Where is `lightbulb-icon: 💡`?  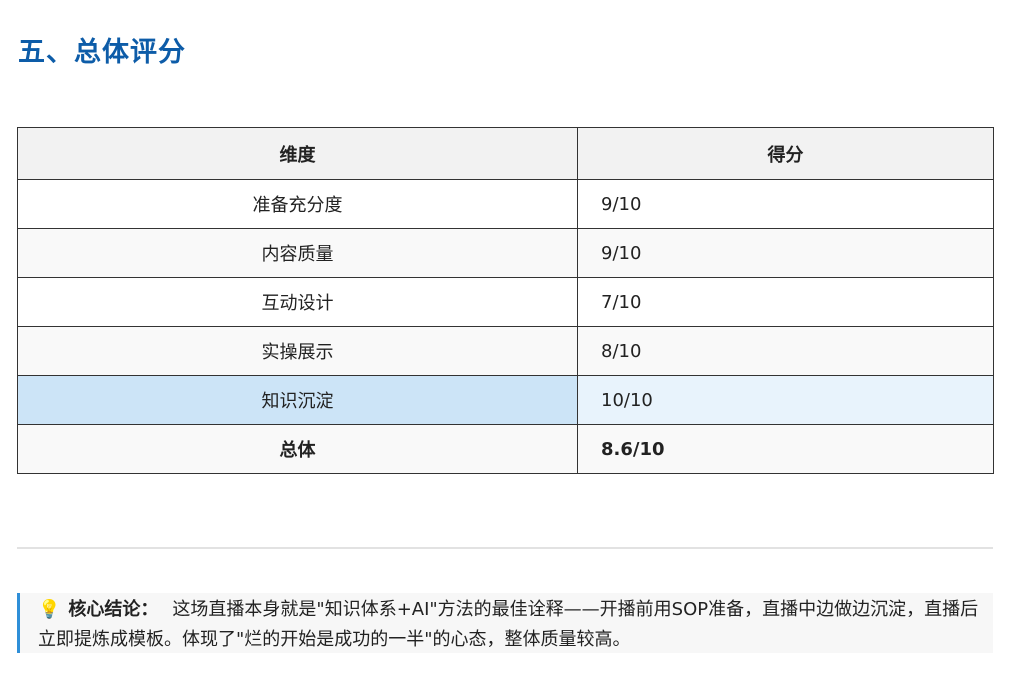
lightbulb-icon: 💡 is located at coordinates (49, 609).